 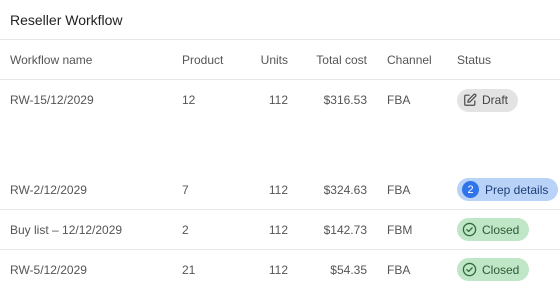 What do you see at coordinates (91, 100) in the screenshot?
I see `workflow-name-cell: RW-15/12/2029` at bounding box center [91, 100].